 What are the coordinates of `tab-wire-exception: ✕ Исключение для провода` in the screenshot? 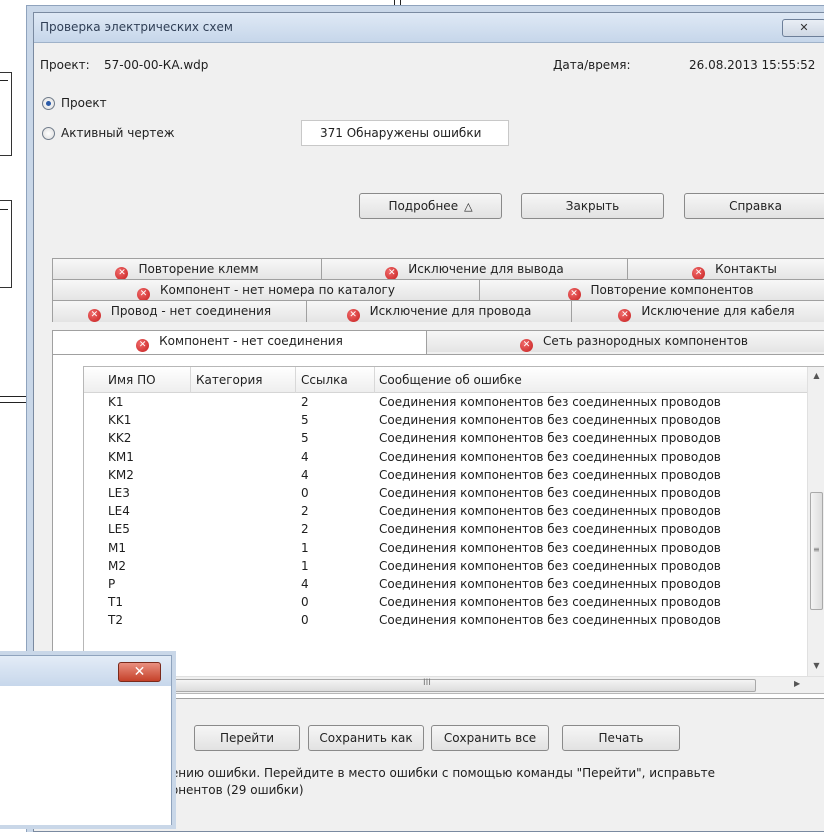 It's located at (439, 311).